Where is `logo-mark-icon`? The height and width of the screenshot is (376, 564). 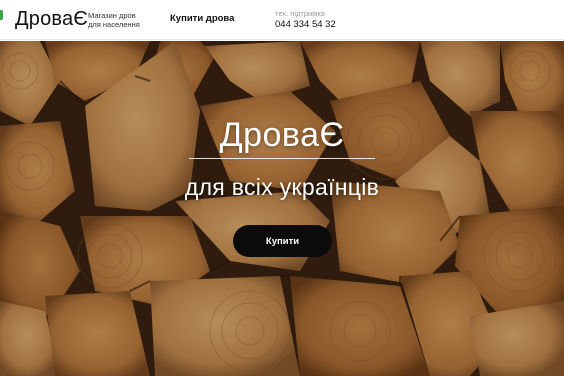
logo-mark-icon is located at coordinates (1, 15).